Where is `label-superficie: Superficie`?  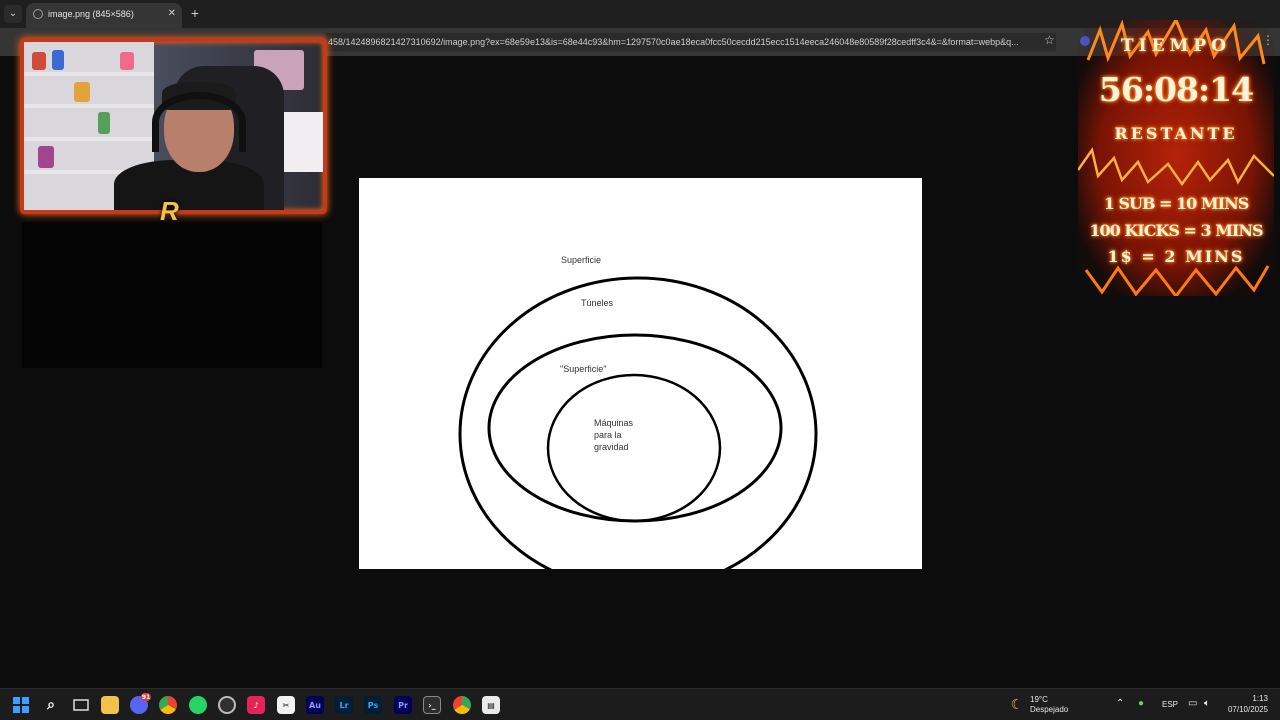 label-superficie: Superficie is located at coordinates (581, 260).